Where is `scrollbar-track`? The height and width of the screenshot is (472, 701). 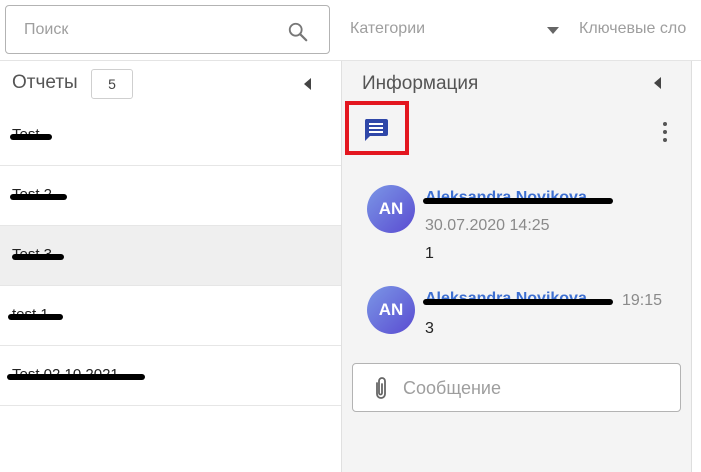
scrollbar-track is located at coordinates (696, 266).